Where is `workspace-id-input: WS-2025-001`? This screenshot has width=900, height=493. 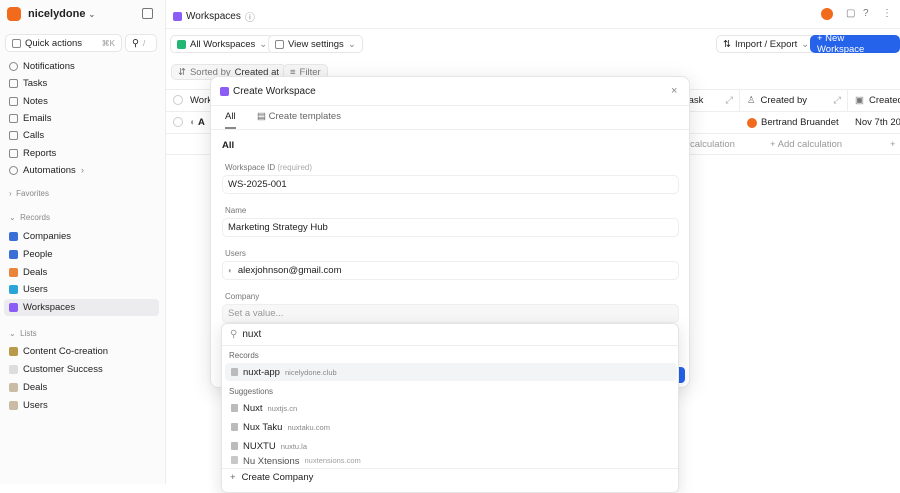
workspace-id-input: WS-2025-001 is located at coordinates (450, 184).